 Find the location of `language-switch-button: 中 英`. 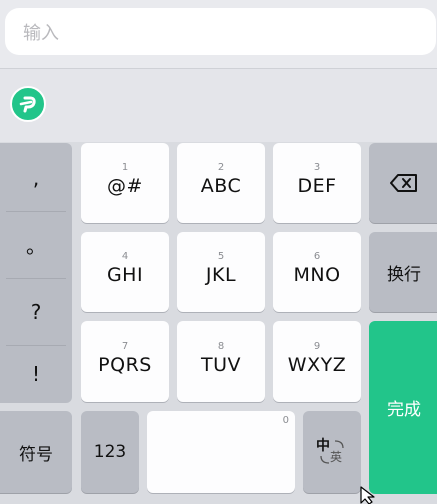

language-switch-button: 中 英 is located at coordinates (332, 452).